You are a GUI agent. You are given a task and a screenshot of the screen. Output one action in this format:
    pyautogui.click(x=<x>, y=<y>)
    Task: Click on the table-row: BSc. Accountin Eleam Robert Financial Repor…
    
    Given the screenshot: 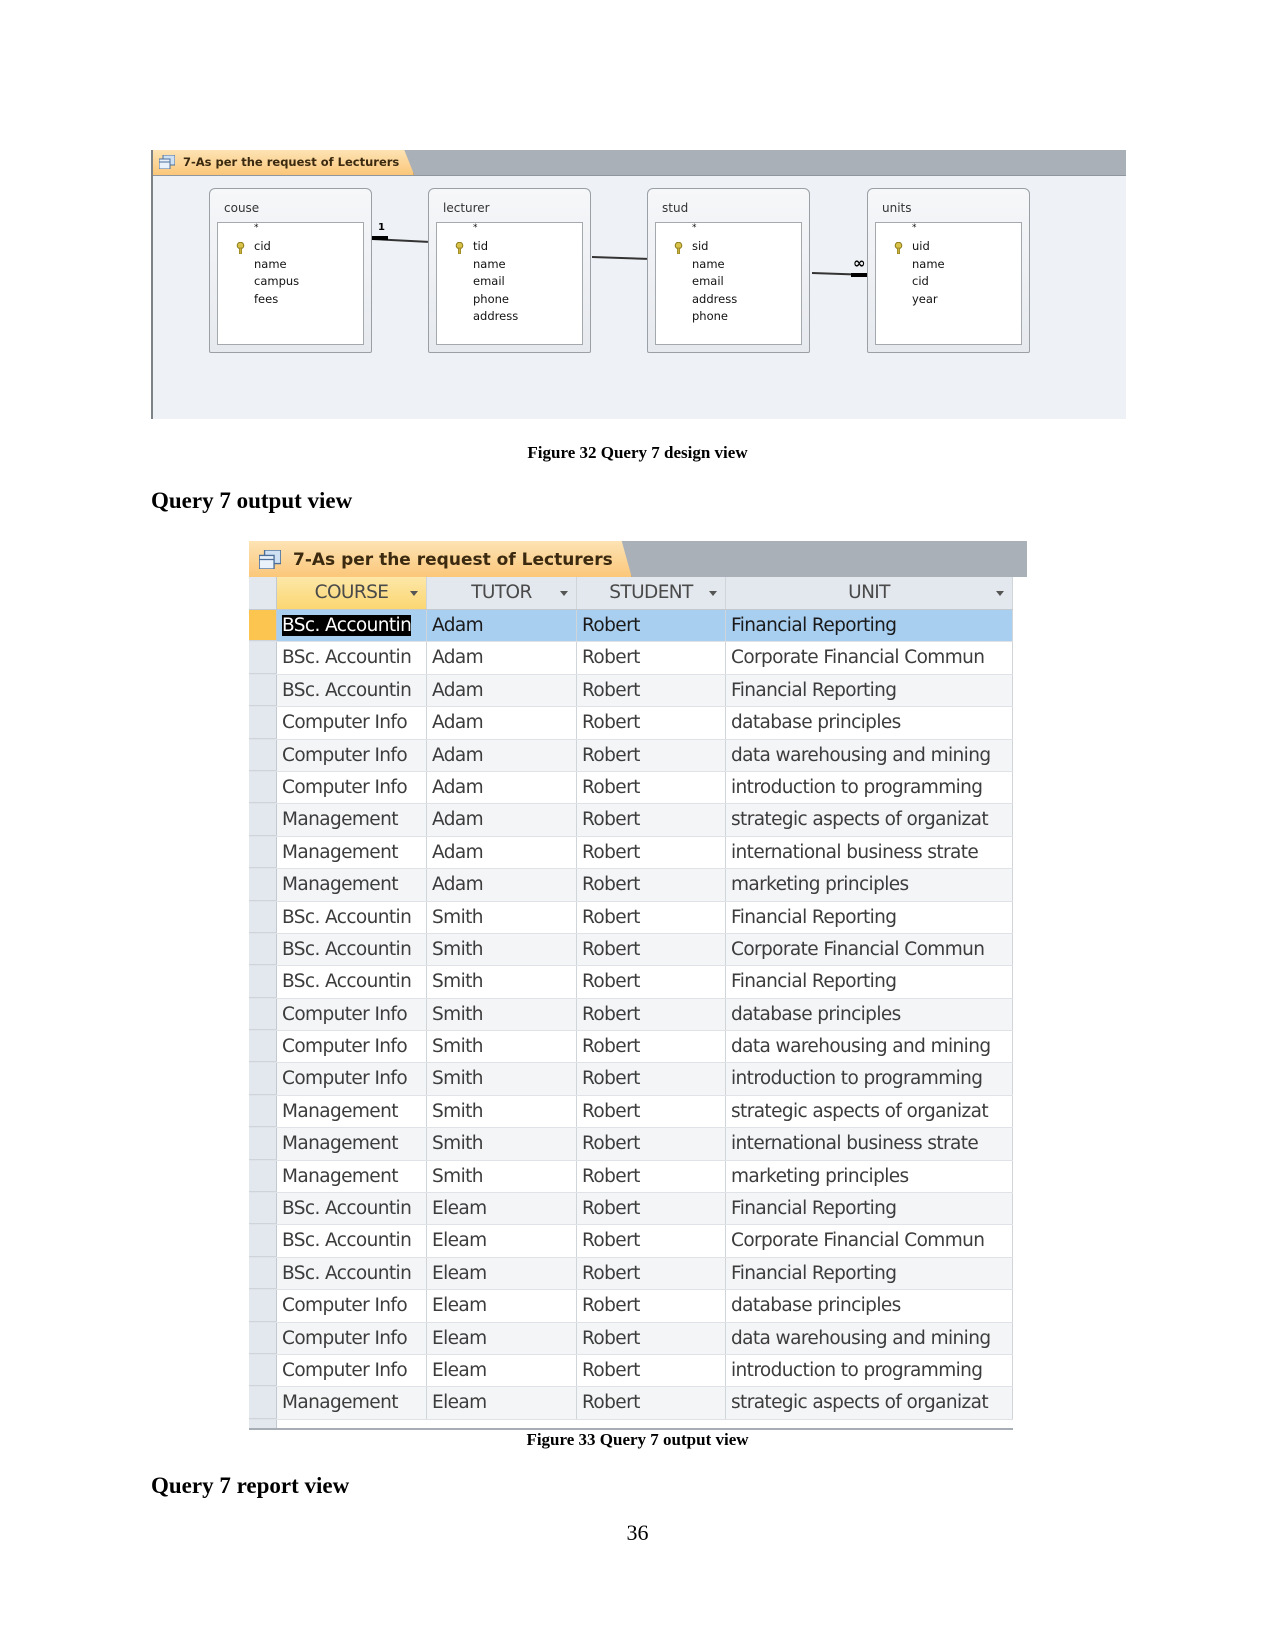 What is the action you would take?
    pyautogui.click(x=631, y=1209)
    